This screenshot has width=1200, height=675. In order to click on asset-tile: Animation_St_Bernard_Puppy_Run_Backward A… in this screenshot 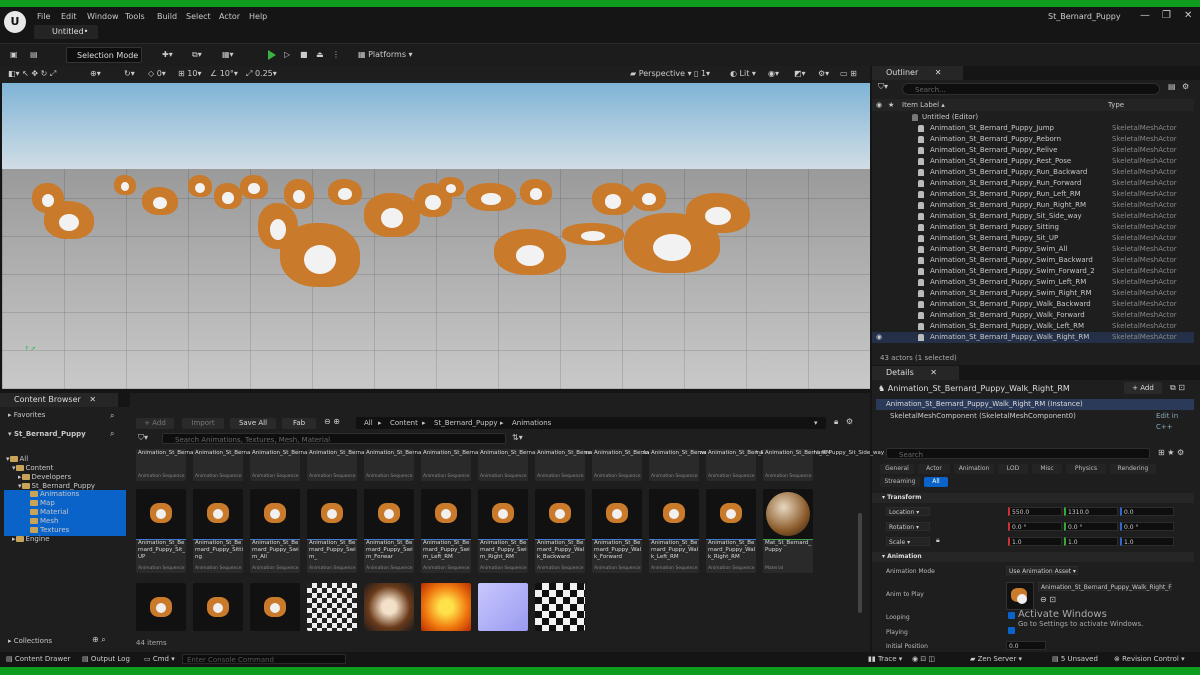, I will do `click(598, 465)`.